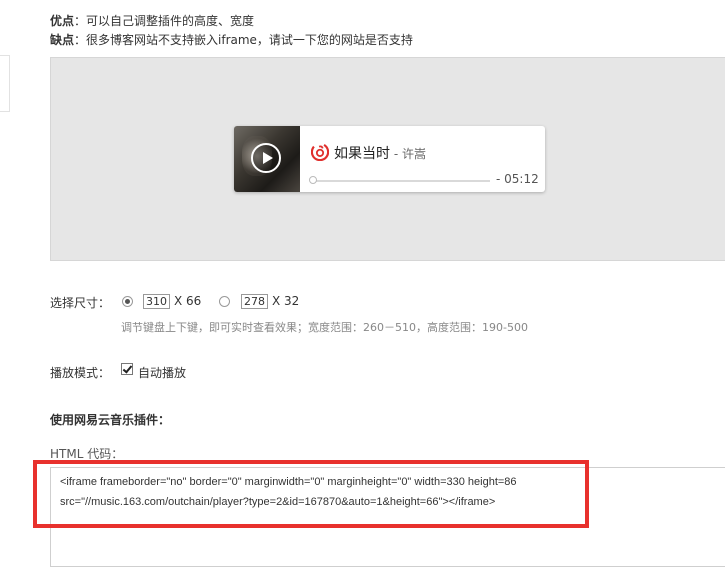 The width and height of the screenshot is (725, 567). What do you see at coordinates (413, 154) in the screenshot?
I see `song-artist: 许嵩` at bounding box center [413, 154].